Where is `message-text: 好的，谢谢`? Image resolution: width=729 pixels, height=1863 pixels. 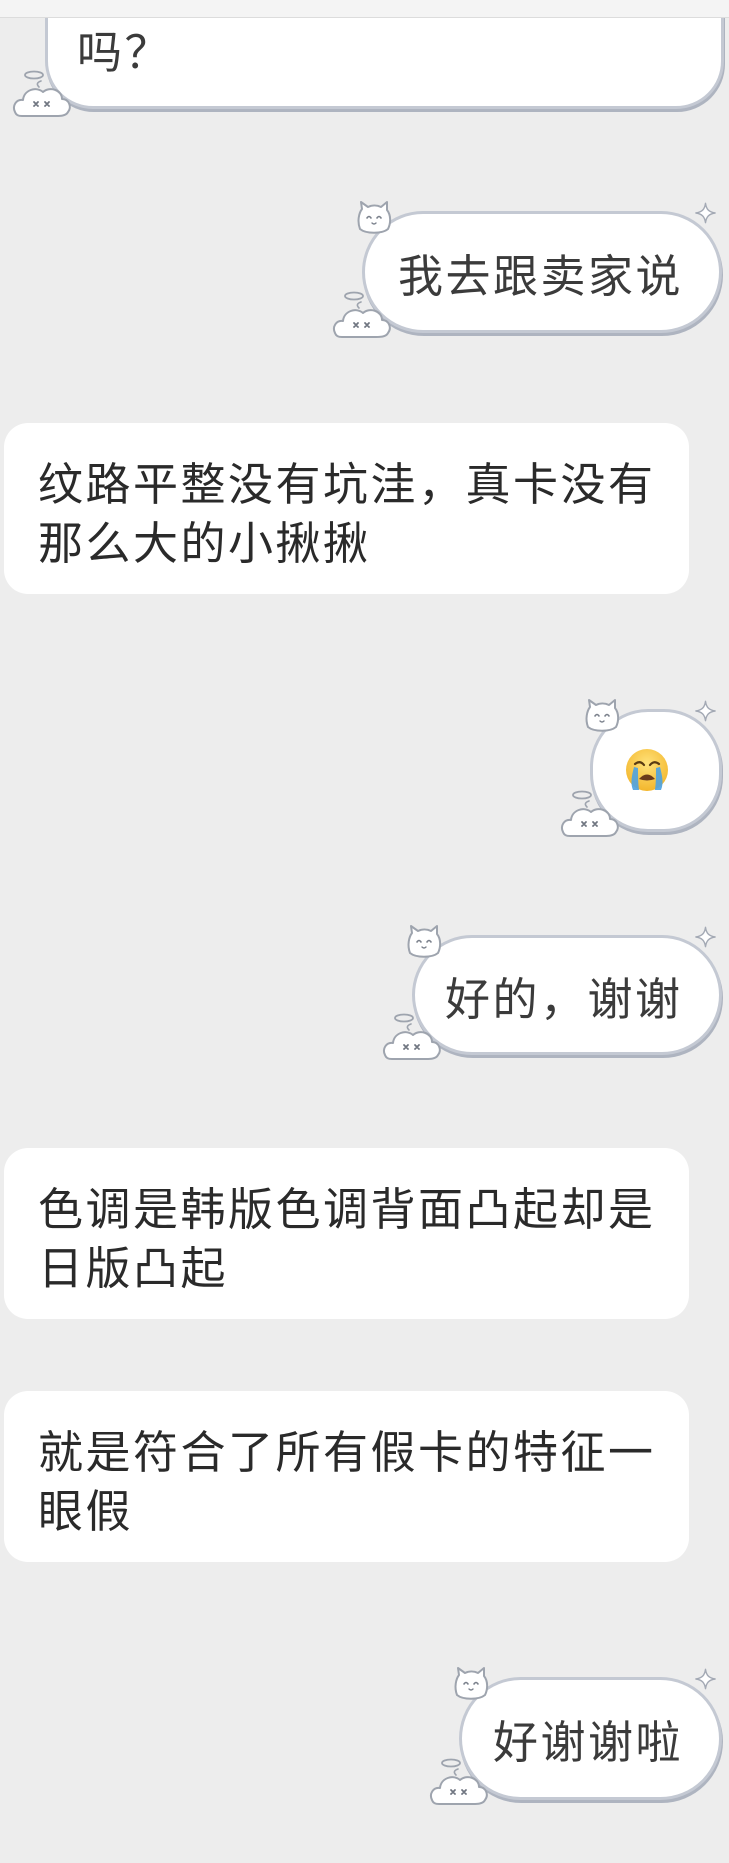
message-text: 好的，谢谢 is located at coordinates (564, 999).